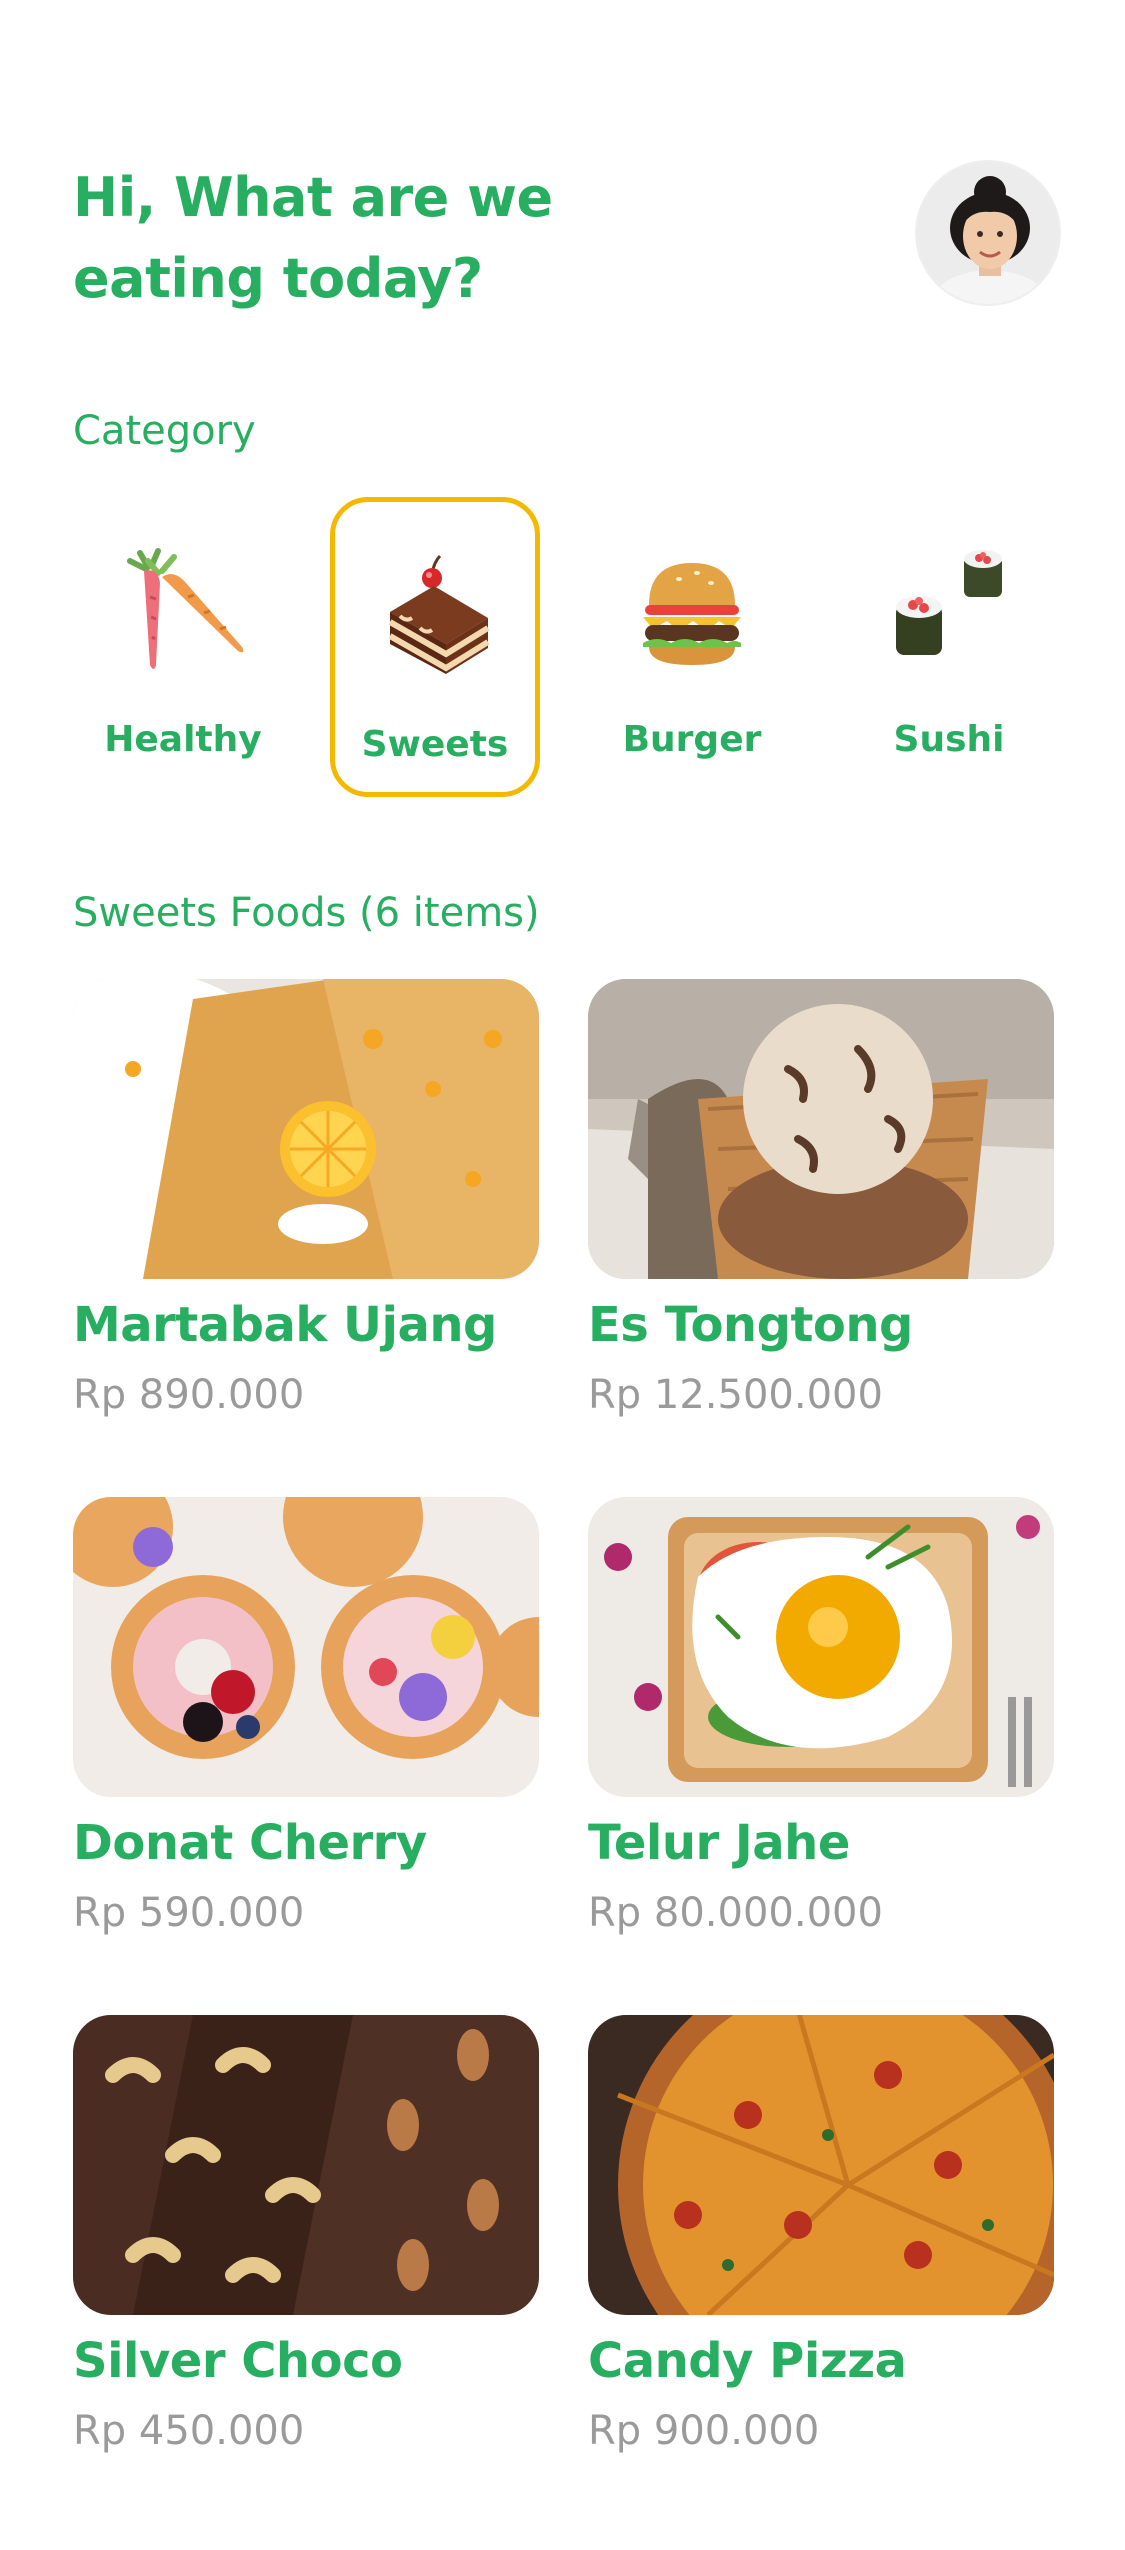  Describe the element at coordinates (250, 1843) in the screenshot. I see `food-name: Donat Cherry` at that location.